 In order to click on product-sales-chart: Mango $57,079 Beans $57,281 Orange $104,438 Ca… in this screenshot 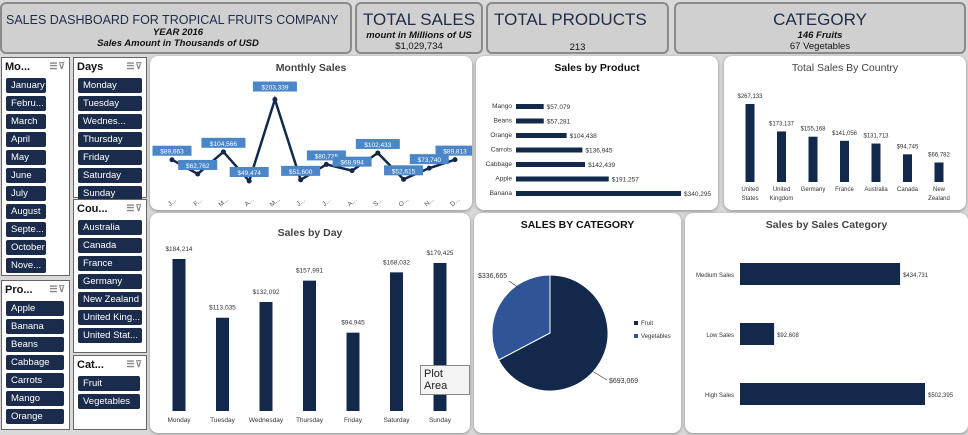, I will do `click(599, 150)`.